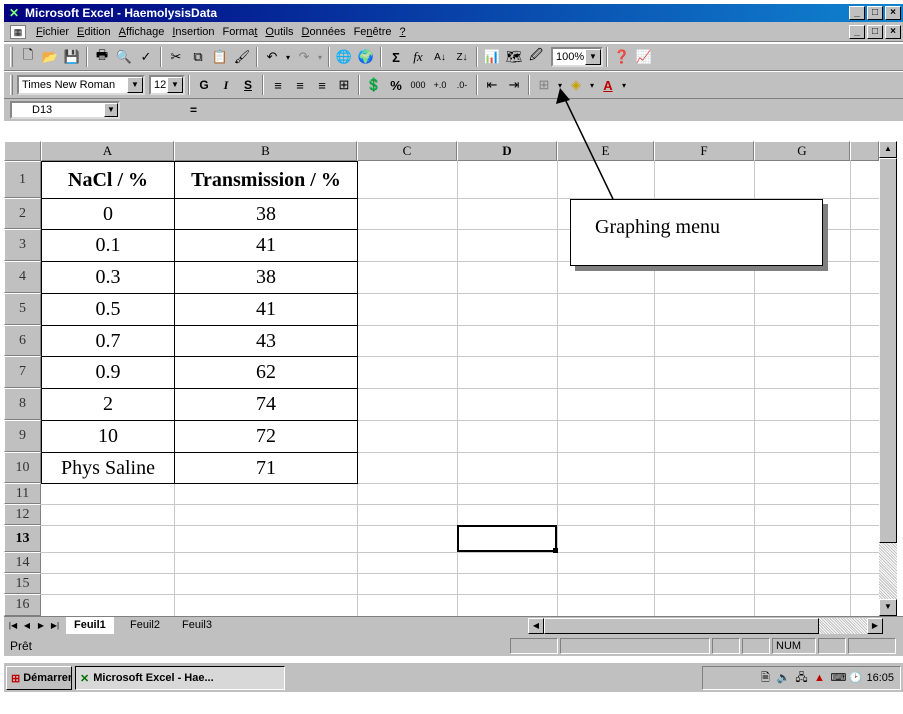 This screenshot has height=714, width=903. I want to click on next-sheet-button: ▶, so click(41, 626).